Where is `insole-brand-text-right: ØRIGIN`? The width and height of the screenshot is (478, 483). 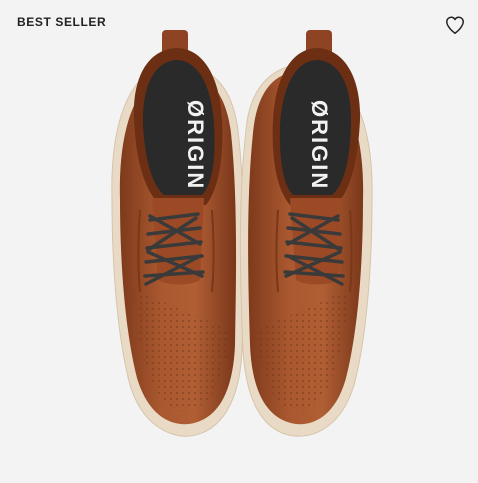
insole-brand-text-right: ØRIGIN is located at coordinates (319, 145).